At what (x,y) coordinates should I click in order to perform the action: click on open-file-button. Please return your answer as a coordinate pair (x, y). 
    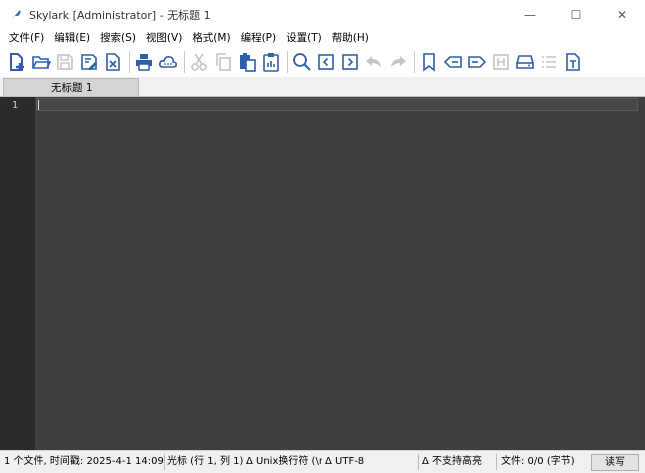
    Looking at the image, I should click on (41, 62).